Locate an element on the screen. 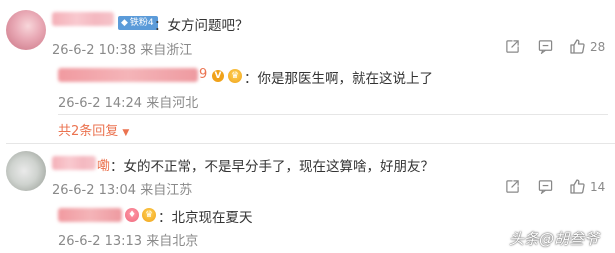 This screenshot has height=253, width=615. verified-icon: V is located at coordinates (218, 76).